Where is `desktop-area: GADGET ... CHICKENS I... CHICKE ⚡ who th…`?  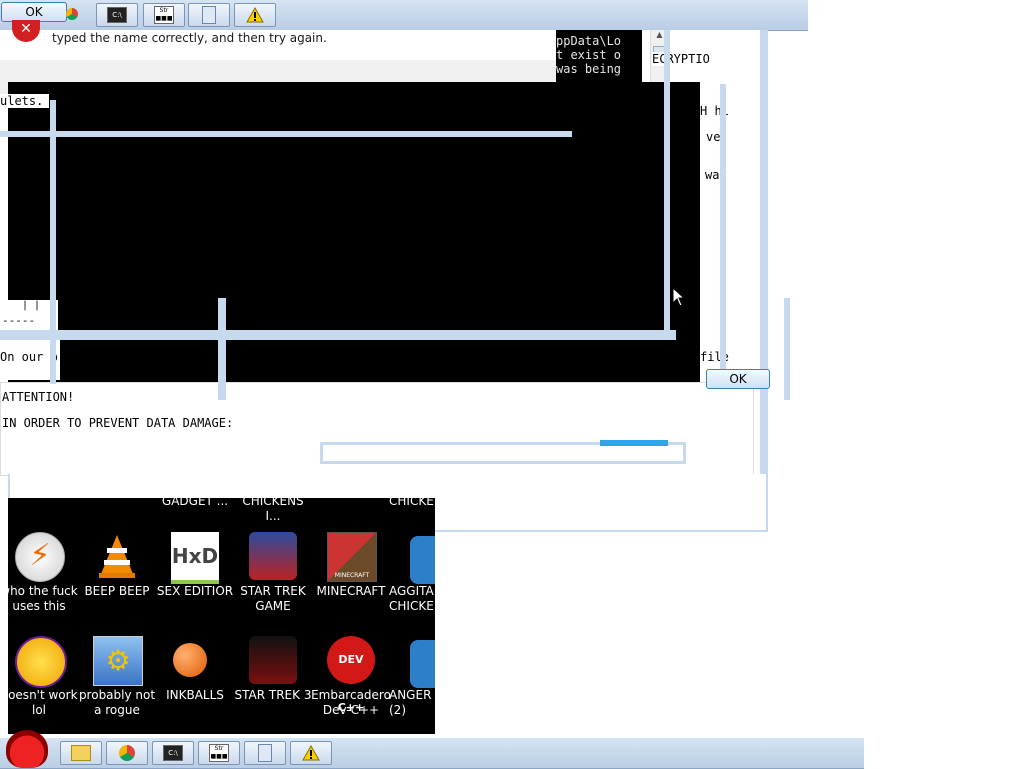 desktop-area: GADGET ... CHICKENS I... CHICKE ⚡ who th… is located at coordinates (221, 616).